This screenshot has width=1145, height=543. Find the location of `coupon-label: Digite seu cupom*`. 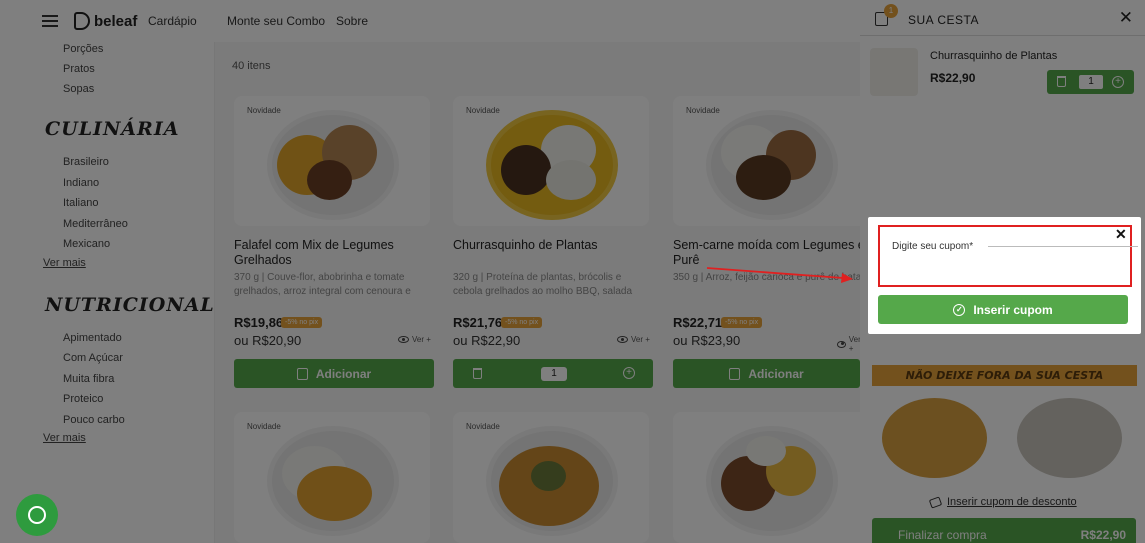

coupon-label: Digite seu cupom* is located at coordinates (934, 246).